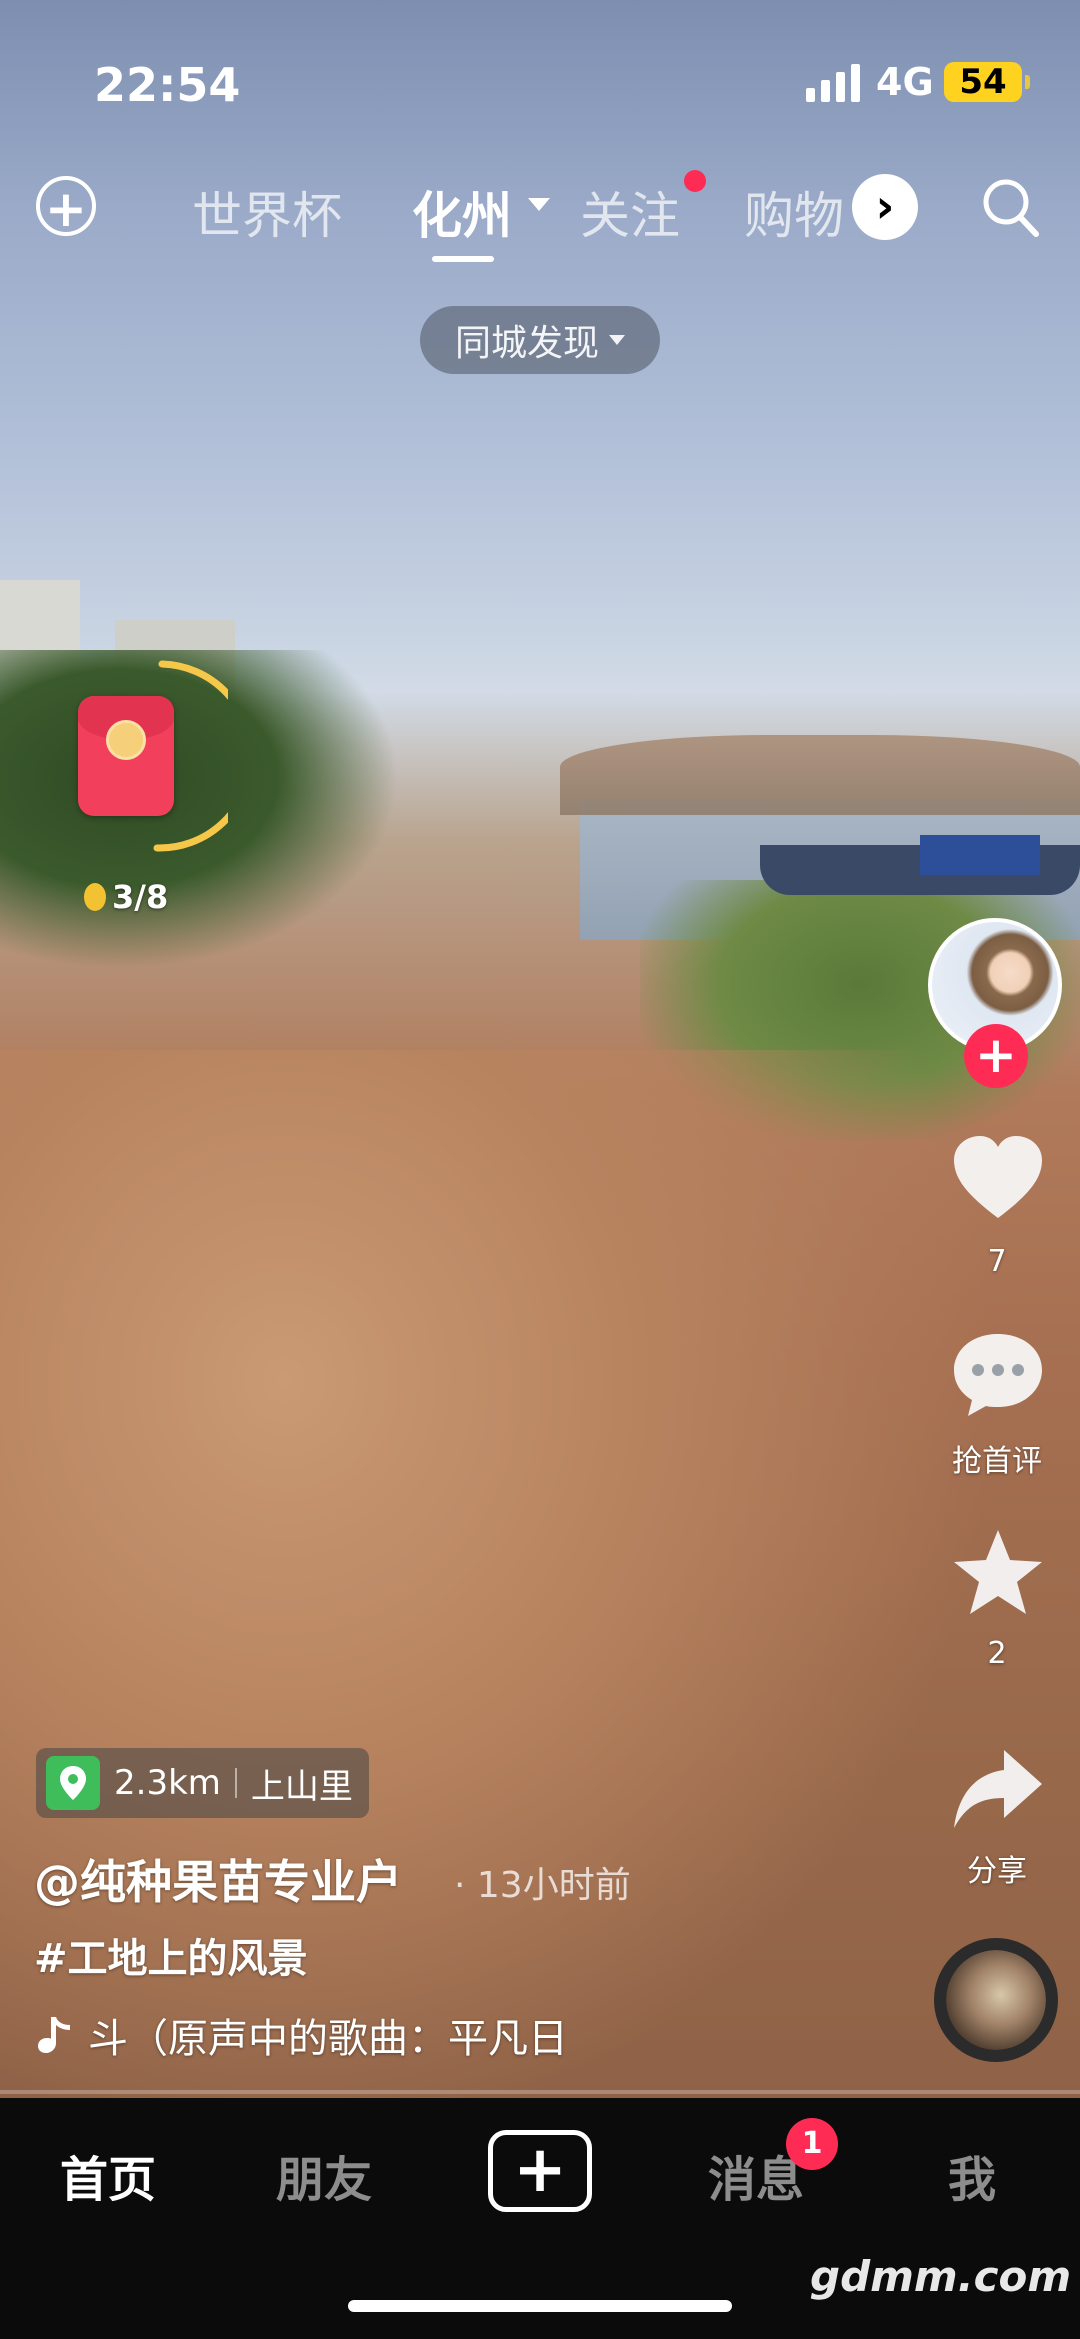 The height and width of the screenshot is (2339, 1080). What do you see at coordinates (73, 1783) in the screenshot?
I see `location-pin-icon` at bounding box center [73, 1783].